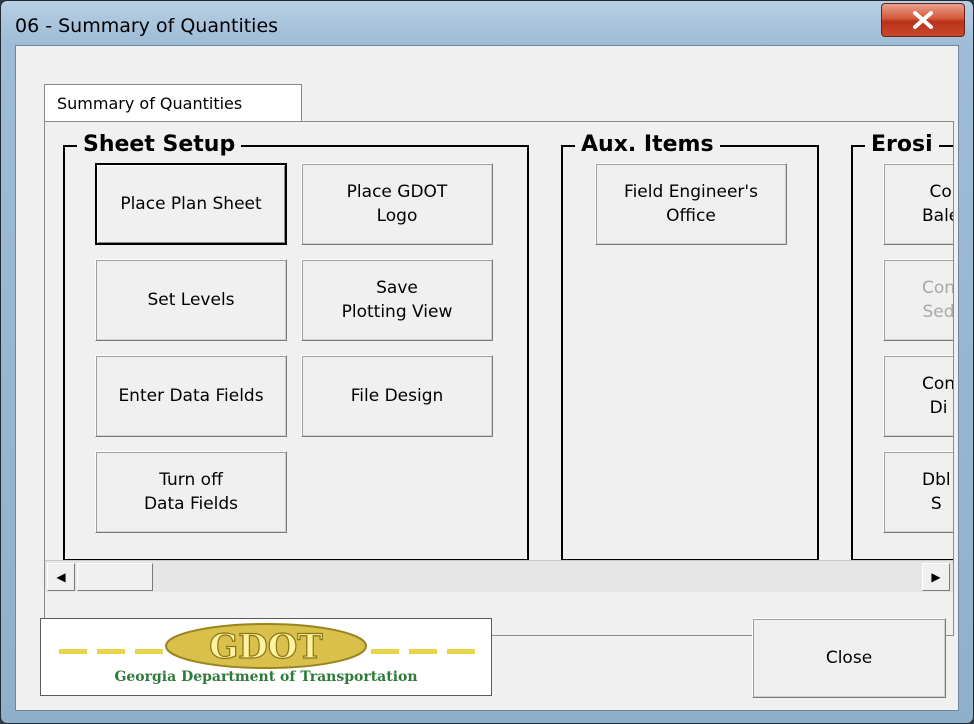  What do you see at coordinates (191, 396) in the screenshot?
I see `enter-data-fields-button: Enter Data Fields` at bounding box center [191, 396].